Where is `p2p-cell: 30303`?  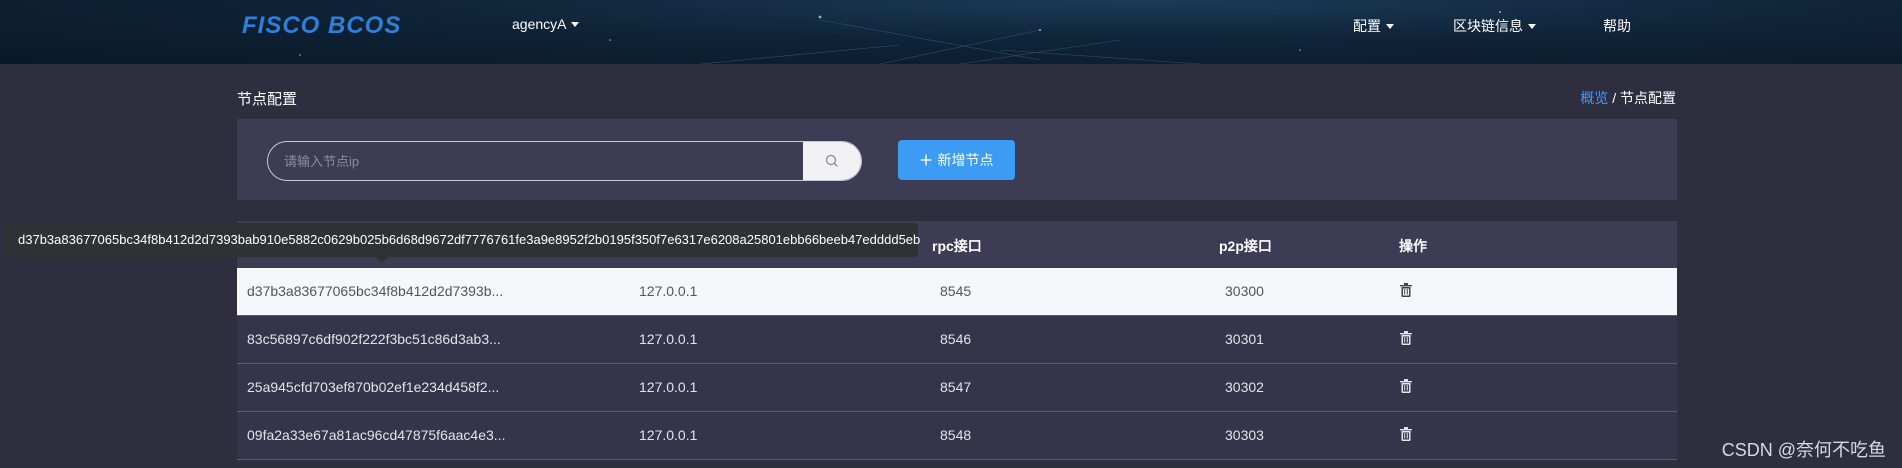
p2p-cell: 30303 is located at coordinates (1244, 435).